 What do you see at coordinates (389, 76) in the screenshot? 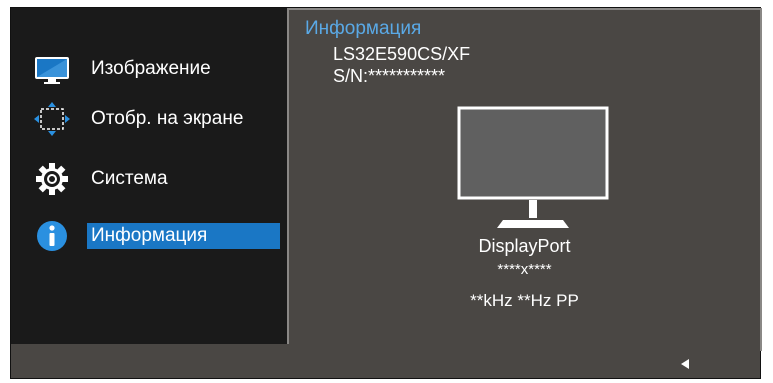
I see `serial-number: S/N:***********` at bounding box center [389, 76].